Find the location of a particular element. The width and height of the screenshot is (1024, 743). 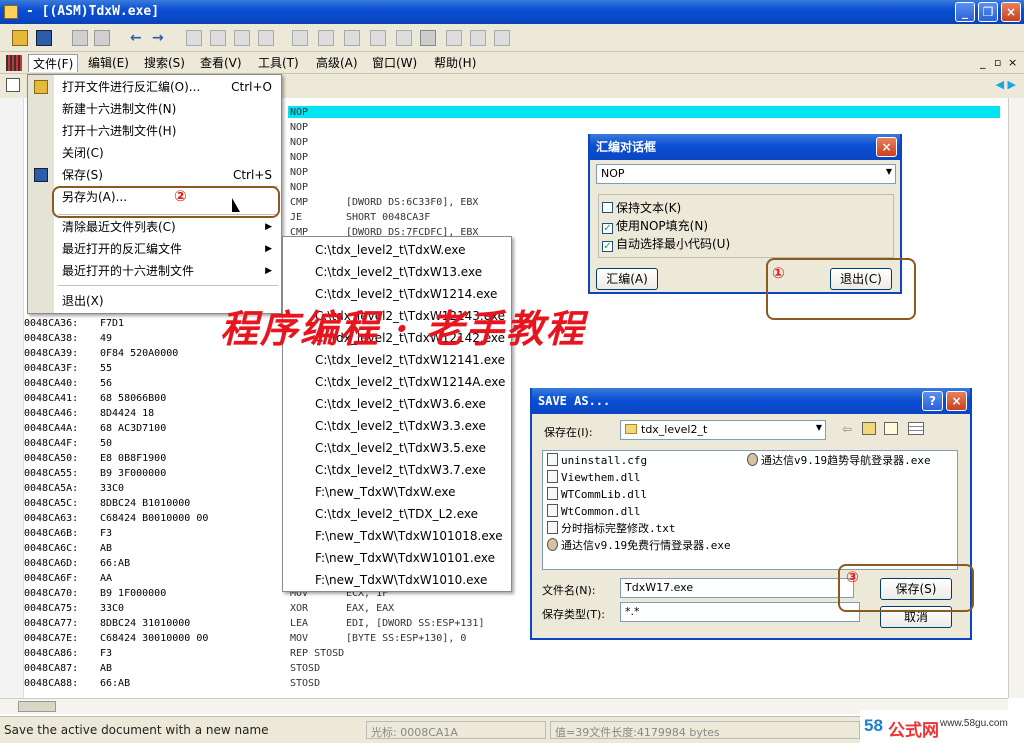

file-name: Viewthem.dll is located at coordinates (601, 477).